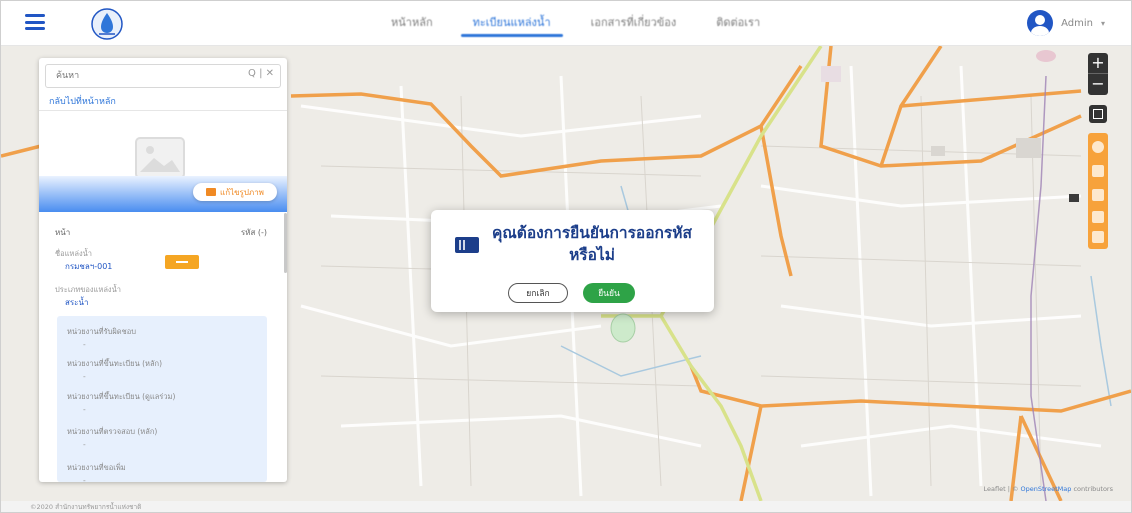 Image resolution: width=1132 pixels, height=513 pixels. Describe the element at coordinates (538, 293) in the screenshot. I see `cancel-button: ยกเลิก` at that location.